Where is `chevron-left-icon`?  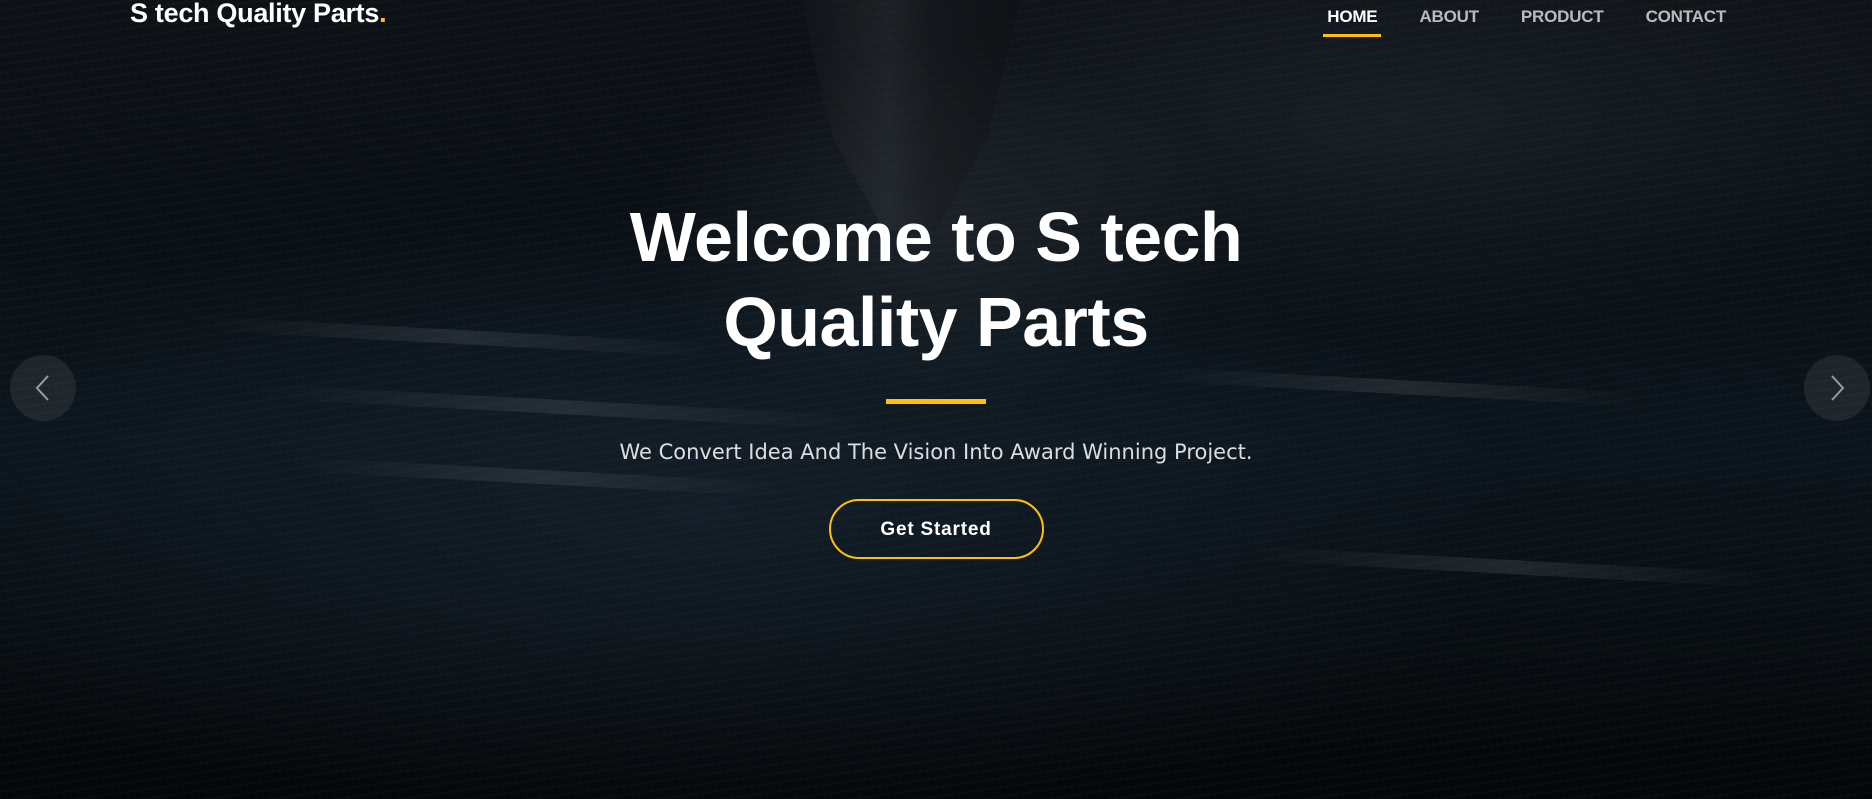 chevron-left-icon is located at coordinates (43, 388).